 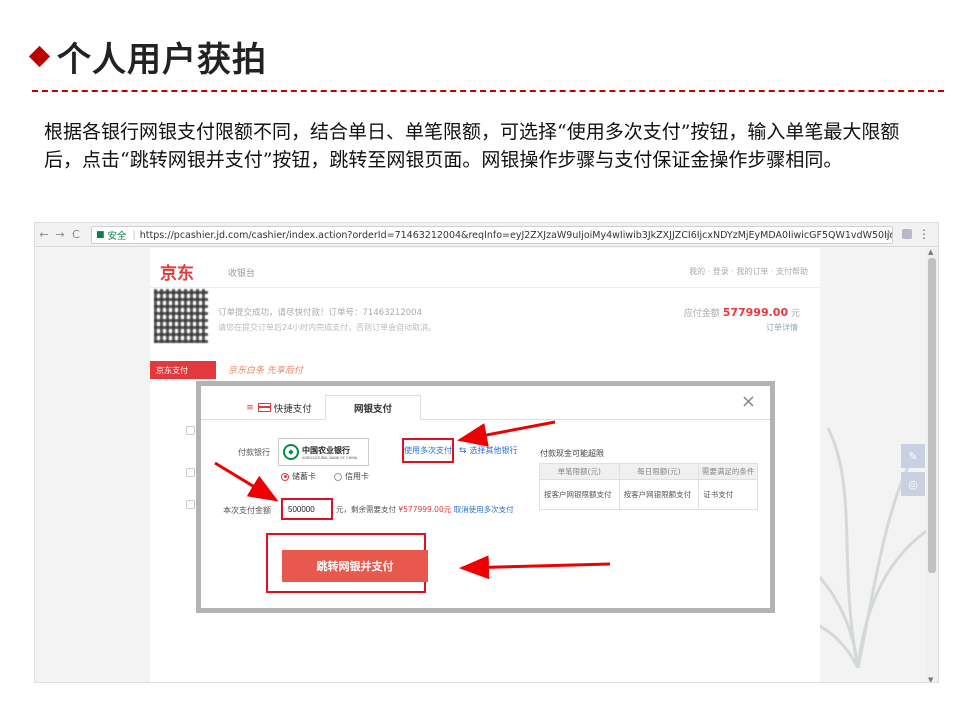 What do you see at coordinates (366, 509) in the screenshot?
I see `unit-text: 元，剩余需要支付` at bounding box center [366, 509].